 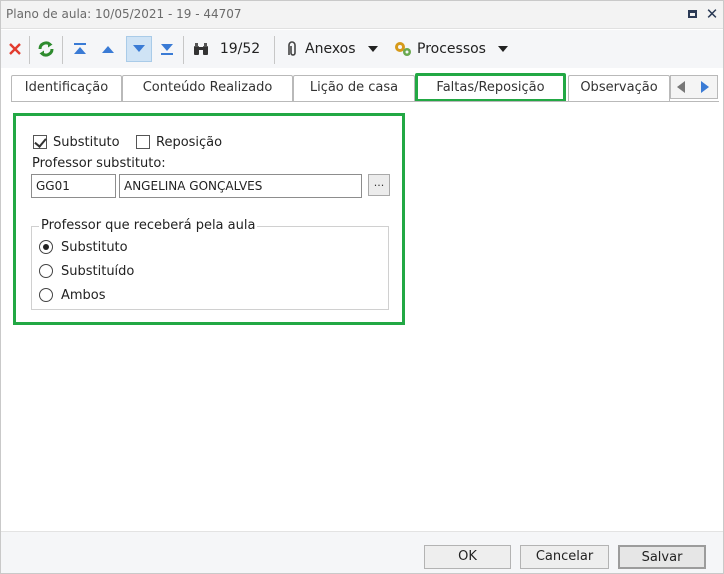 What do you see at coordinates (66, 88) in the screenshot?
I see `tab-identificacao: Identificação` at bounding box center [66, 88].